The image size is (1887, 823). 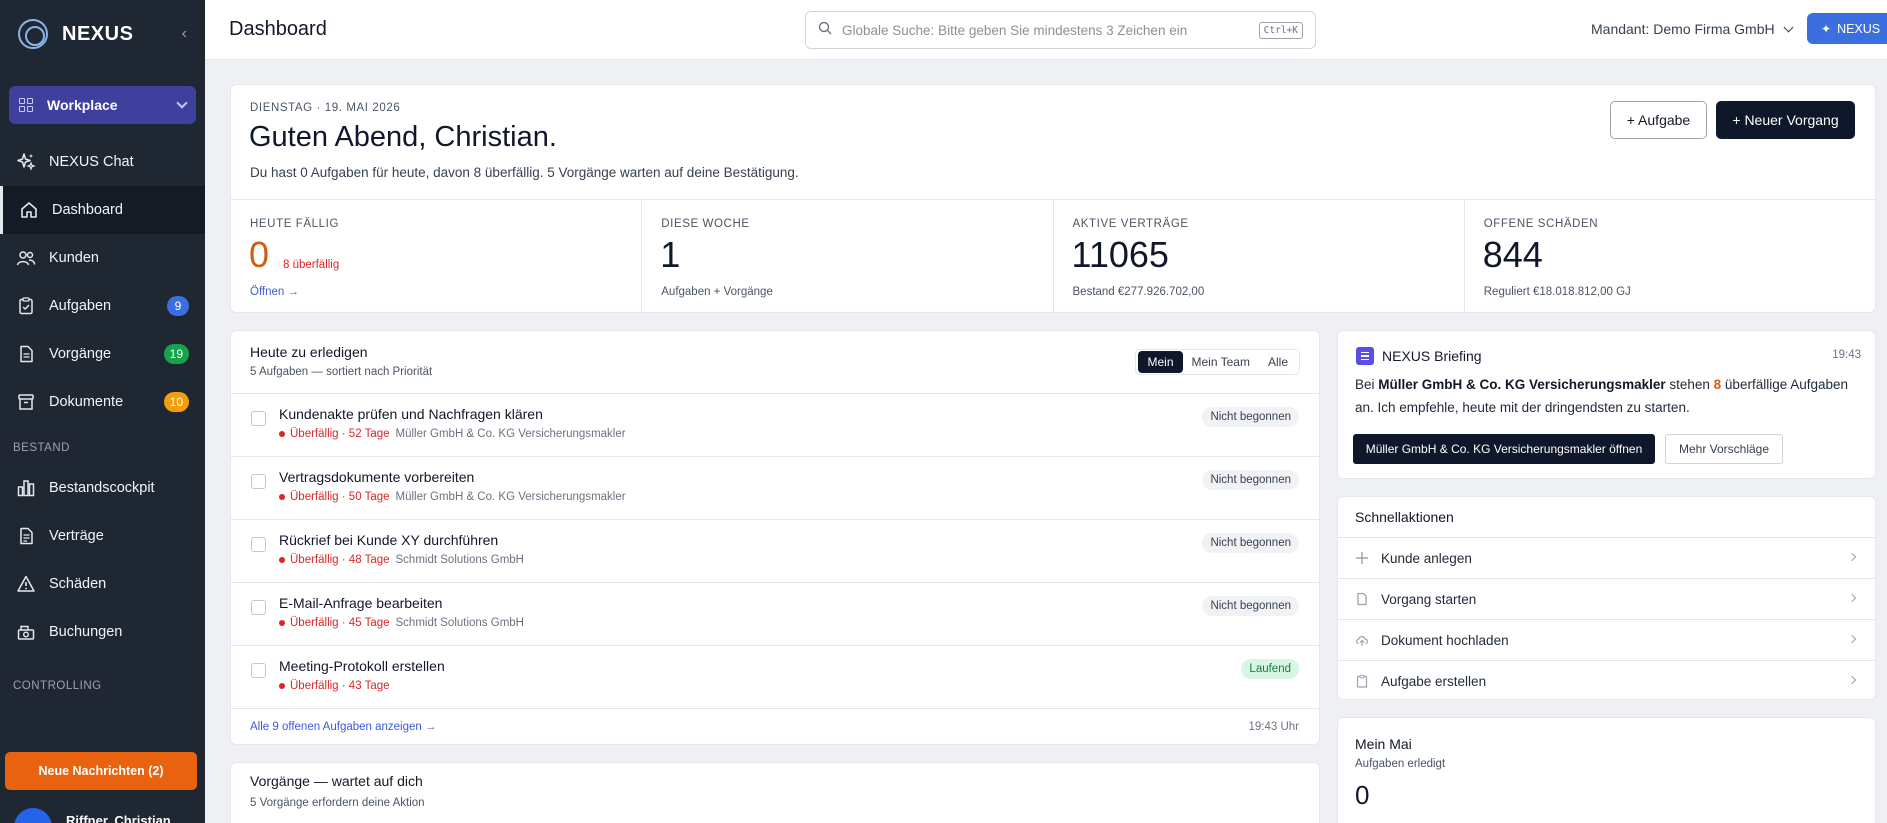 I want to click on sidebar-item-nexus-chat: NEXUS Chat, so click(x=102, y=162).